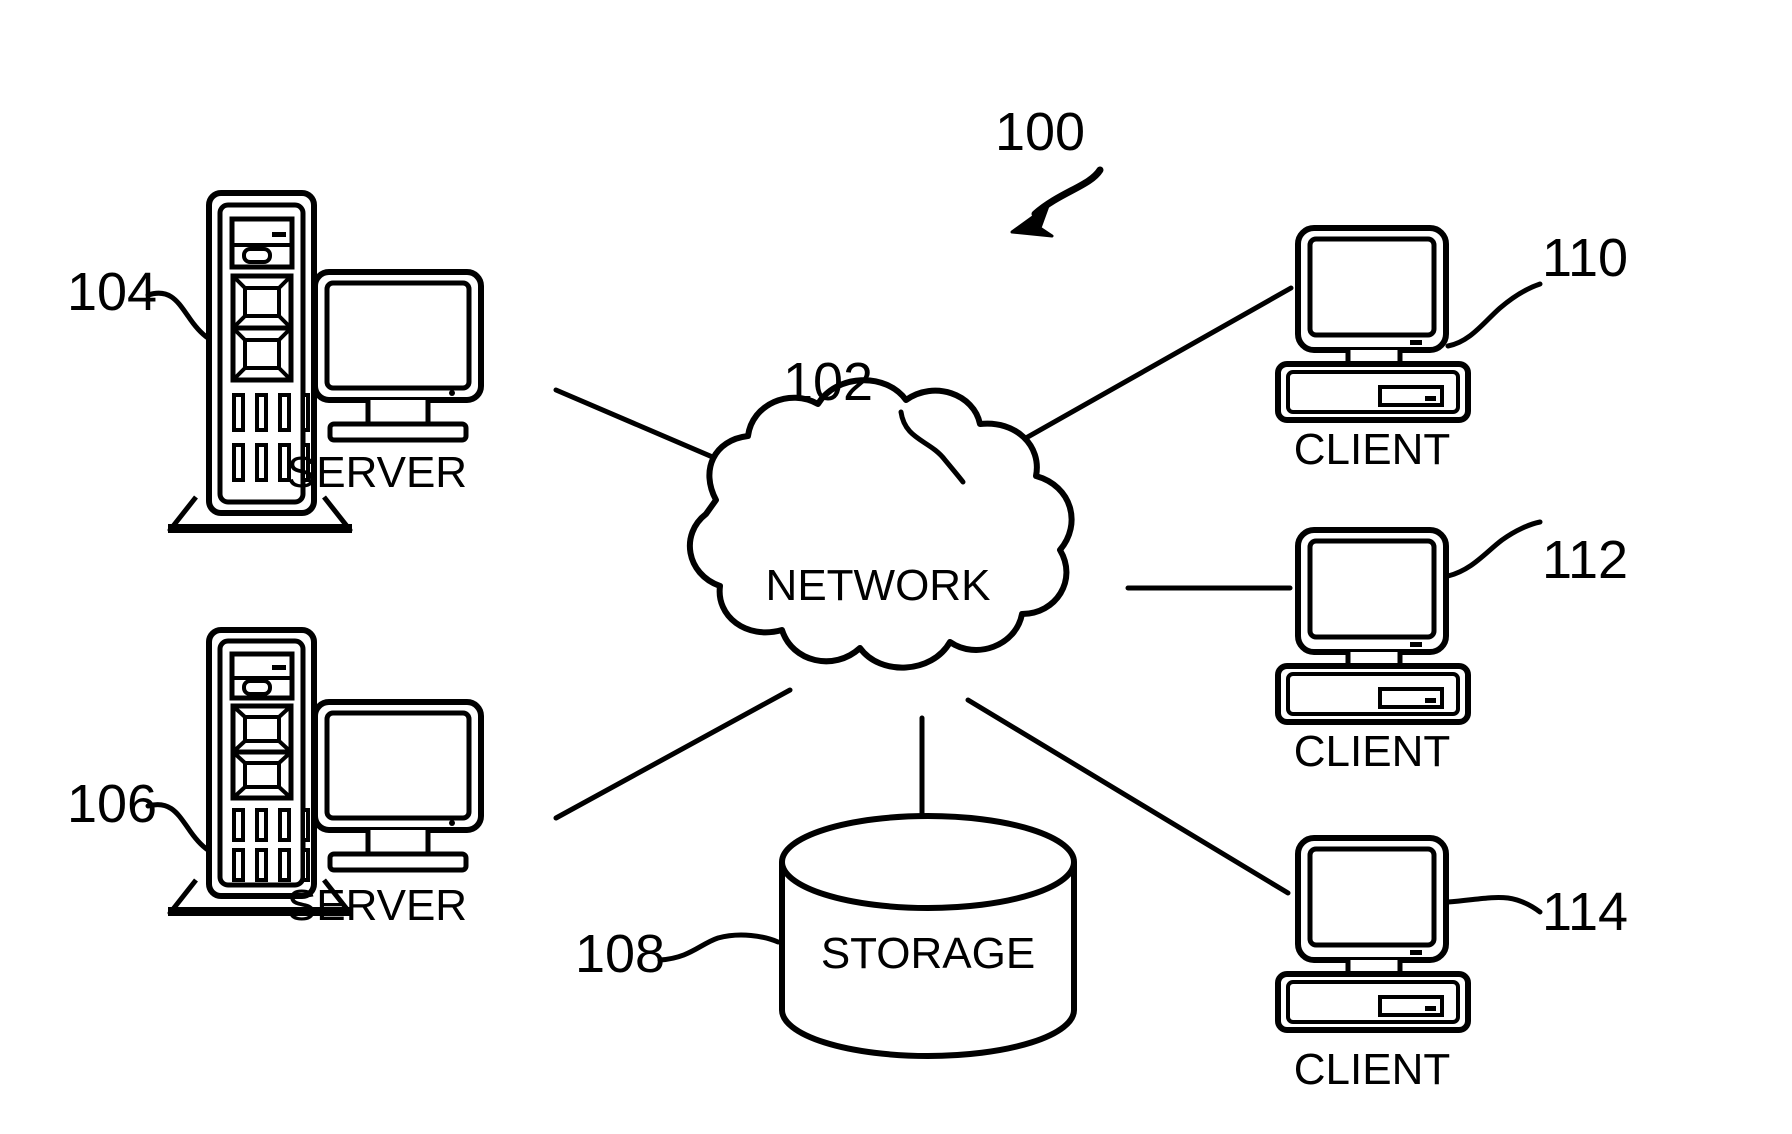 This screenshot has width=1792, height=1134. What do you see at coordinates (262, 729) in the screenshot?
I see `server-106-panel-upper-inner` at bounding box center [262, 729].